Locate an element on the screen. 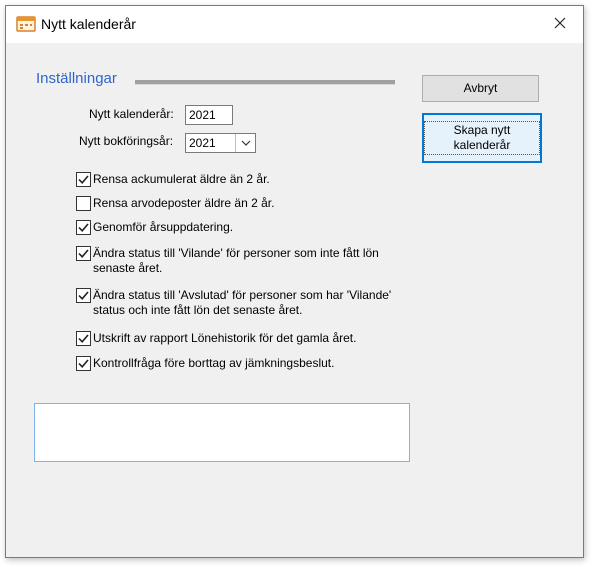 Image resolution: width=592 pixels, height=567 pixels. window-title: Nytt kalenderår is located at coordinates (88, 24).